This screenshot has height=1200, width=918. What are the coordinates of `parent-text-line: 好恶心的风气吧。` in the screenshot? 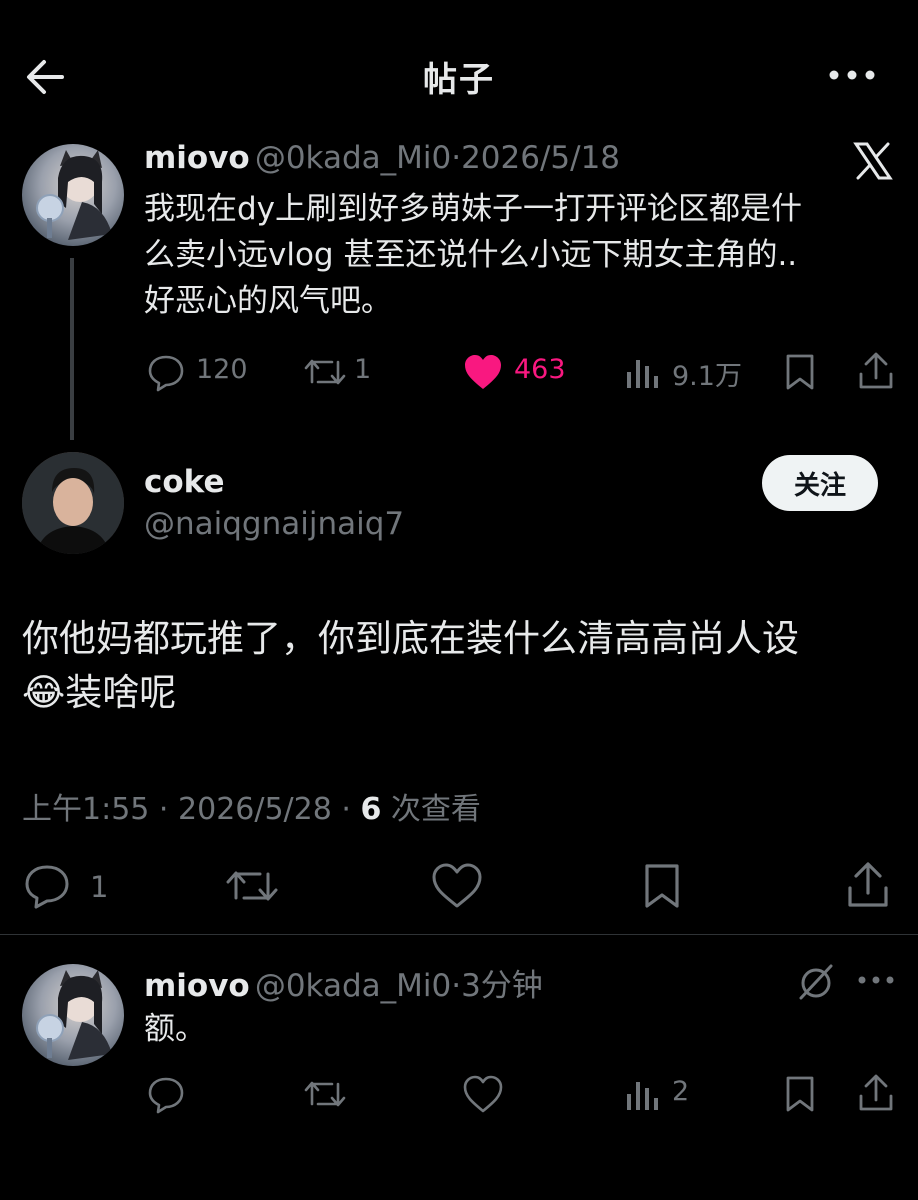 It's located at (268, 301).